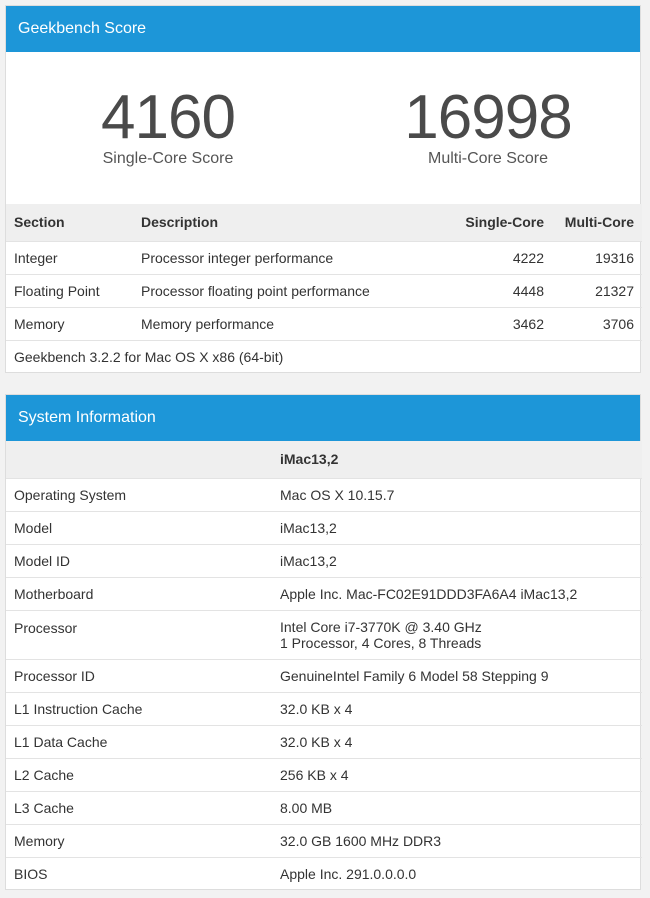 The image size is (650, 898). I want to click on processor-topology: 1 Processor, 4 Cores, 8 Threads, so click(381, 642).